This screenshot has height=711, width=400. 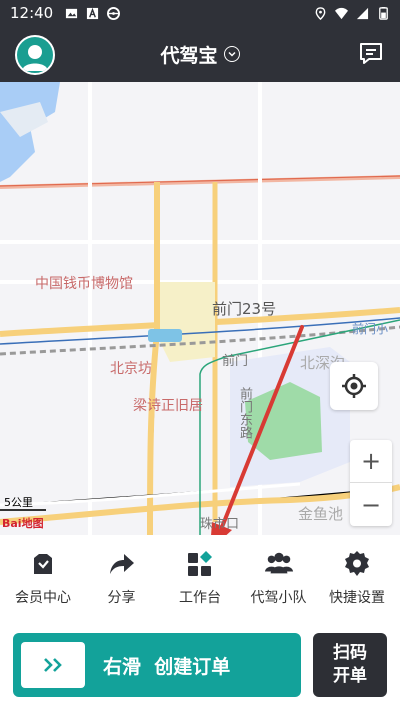 What do you see at coordinates (18, 502) in the screenshot?
I see `map-scale-label: 5公里` at bounding box center [18, 502].